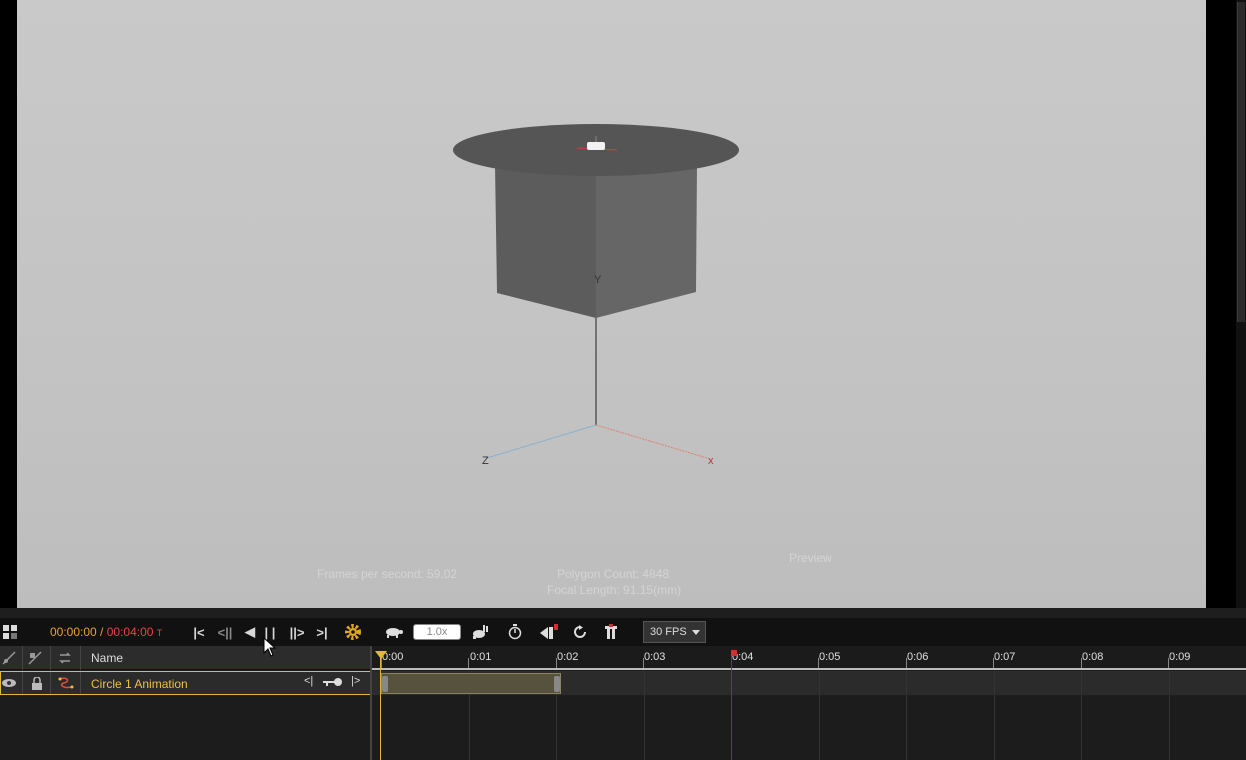  What do you see at coordinates (1093, 657) in the screenshot?
I see `ruler-label: 0:08` at bounding box center [1093, 657].